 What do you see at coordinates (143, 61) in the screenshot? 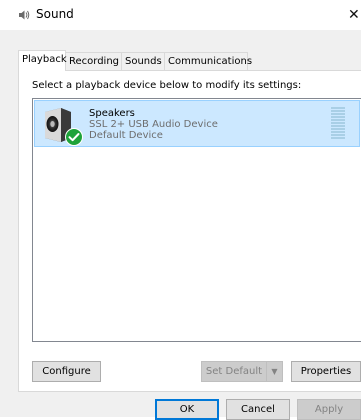
I see `tab-sounds: Sounds` at bounding box center [143, 61].